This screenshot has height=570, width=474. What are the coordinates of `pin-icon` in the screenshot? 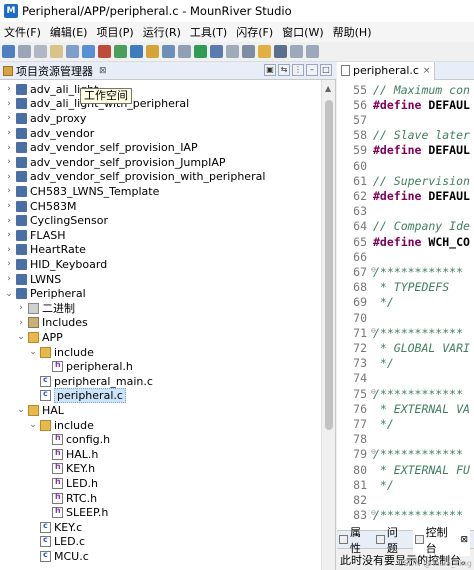 It's located at (264, 51).